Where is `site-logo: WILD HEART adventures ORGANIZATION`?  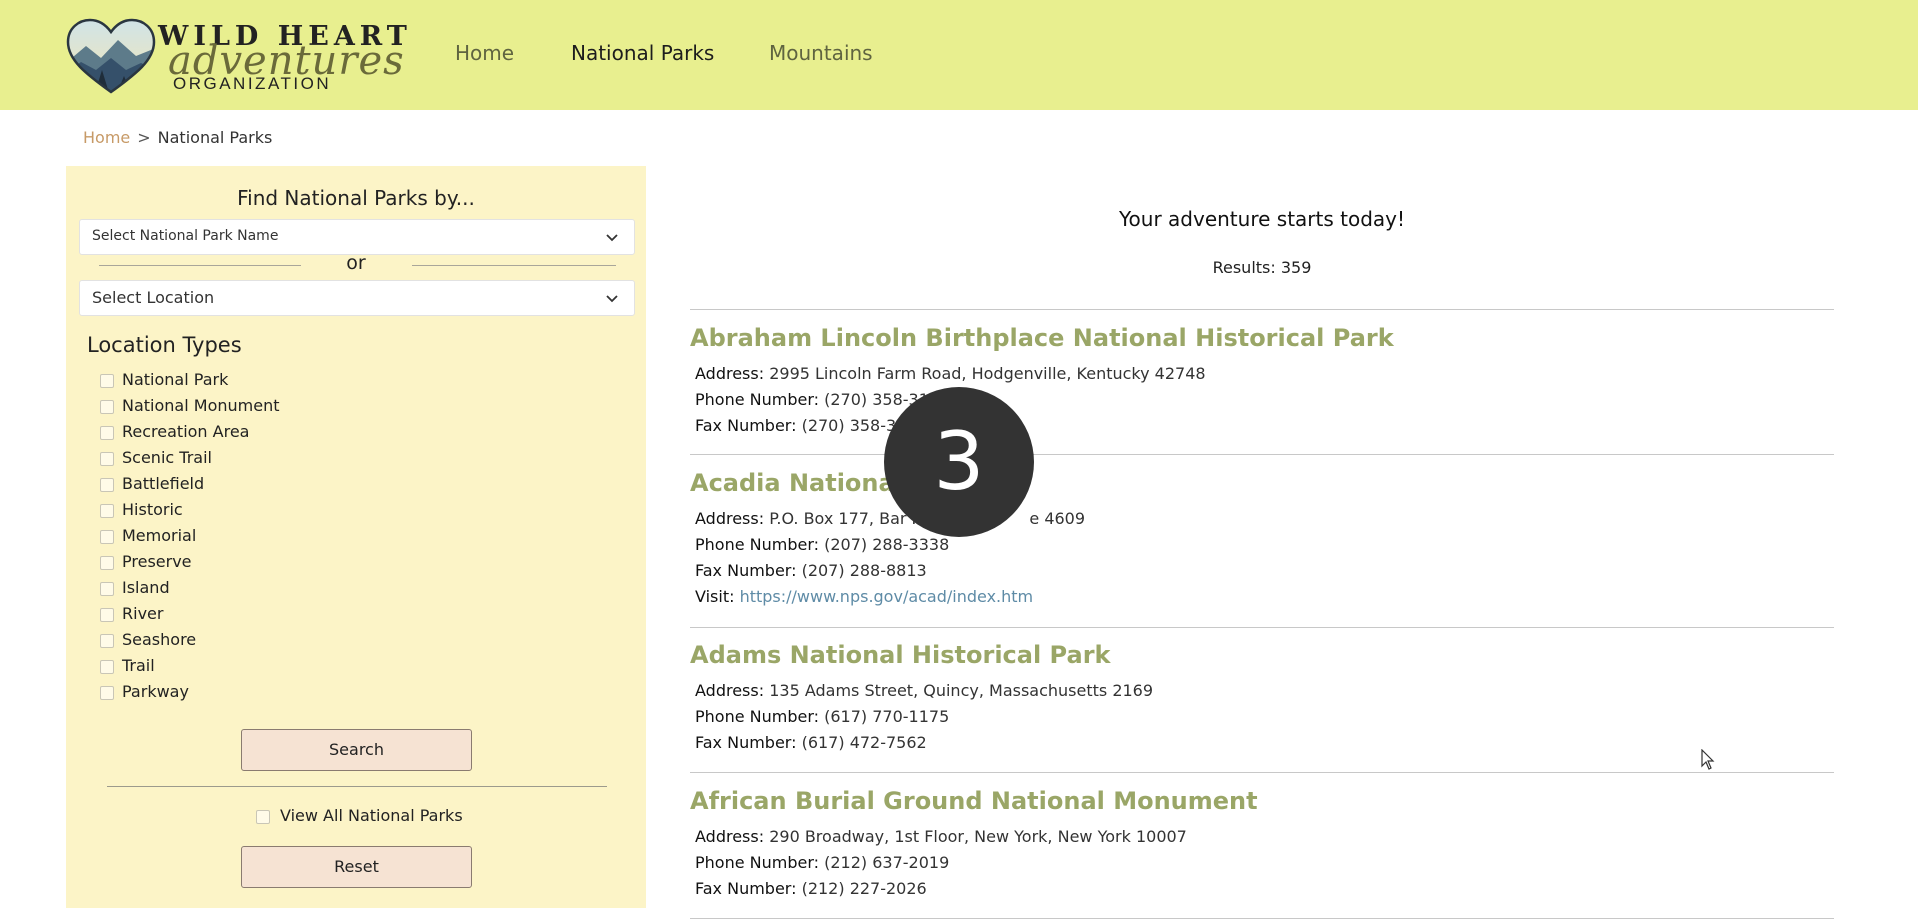 site-logo: WILD HEART adventures ORGANIZATION is located at coordinates (236, 57).